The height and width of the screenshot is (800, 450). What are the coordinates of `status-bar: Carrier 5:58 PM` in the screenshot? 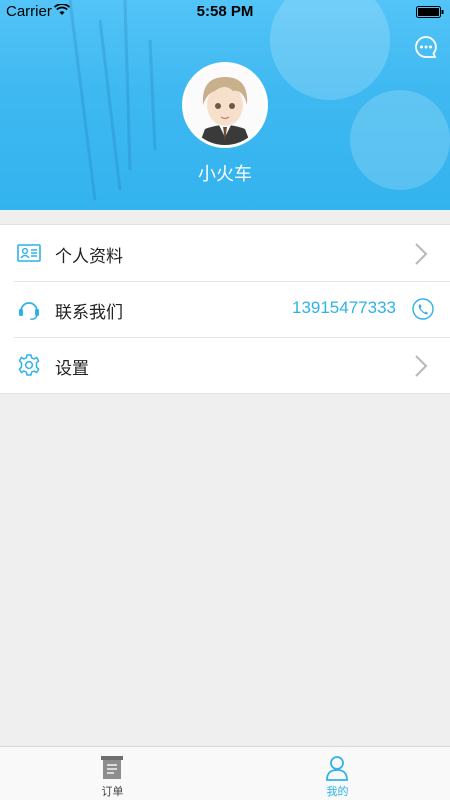 It's located at (225, 12).